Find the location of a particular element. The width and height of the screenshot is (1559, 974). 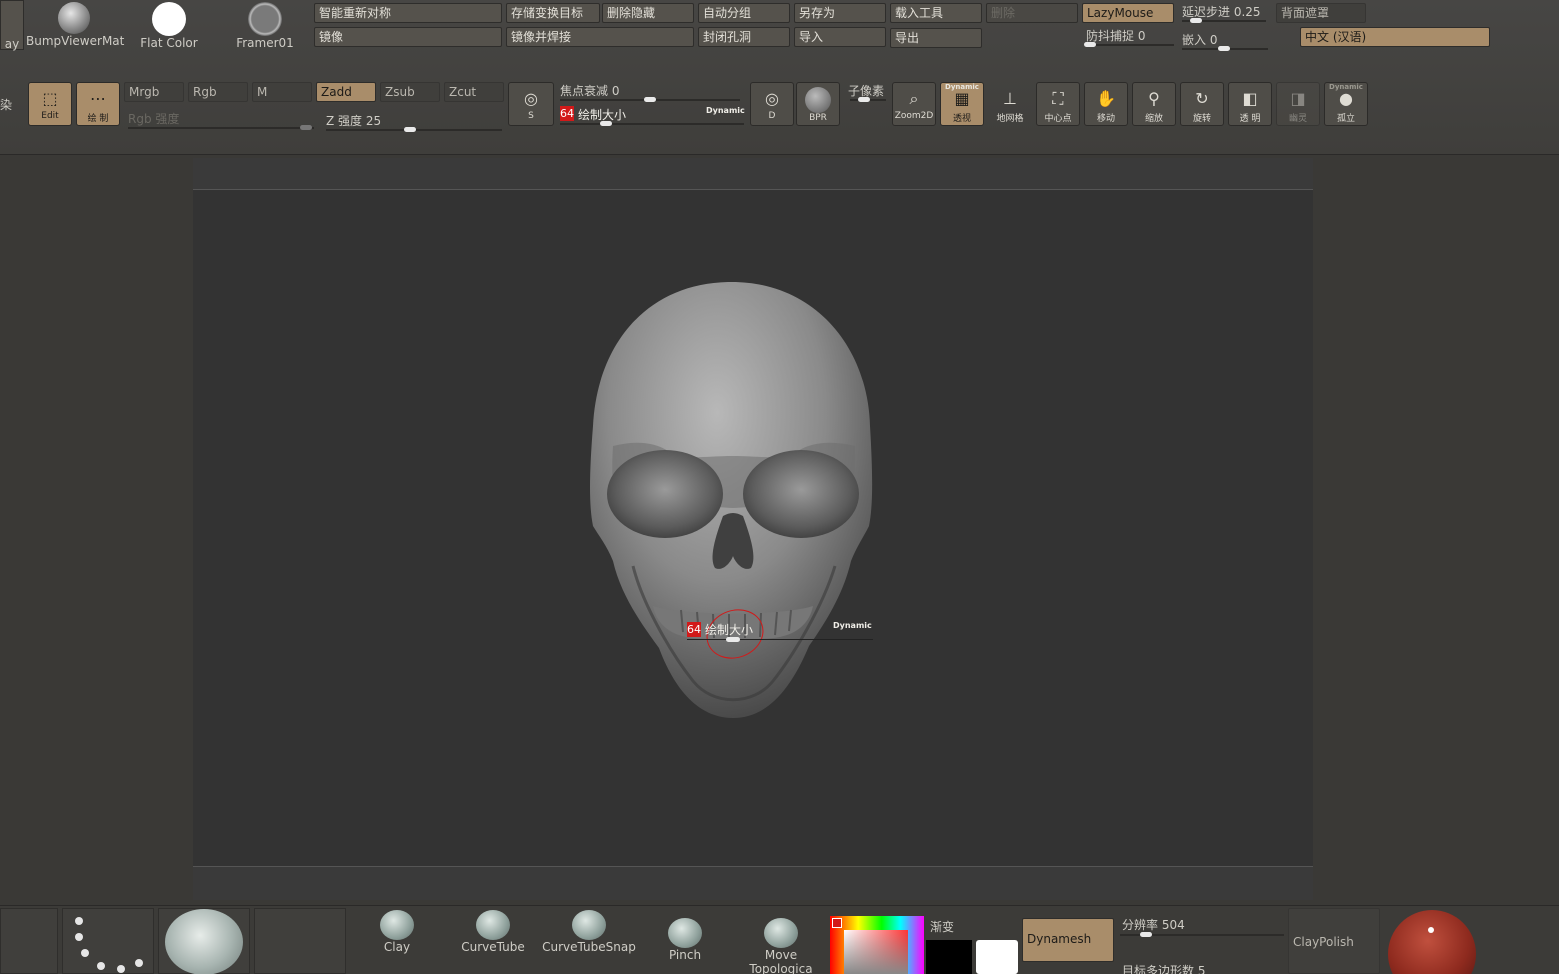

color-picker-square is located at coordinates (876, 952).